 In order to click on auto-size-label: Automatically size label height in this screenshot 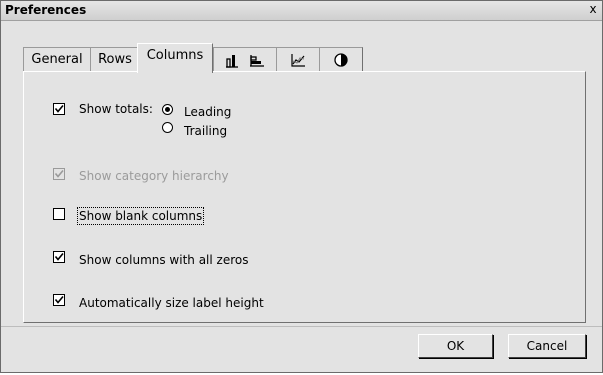, I will do `click(171, 303)`.